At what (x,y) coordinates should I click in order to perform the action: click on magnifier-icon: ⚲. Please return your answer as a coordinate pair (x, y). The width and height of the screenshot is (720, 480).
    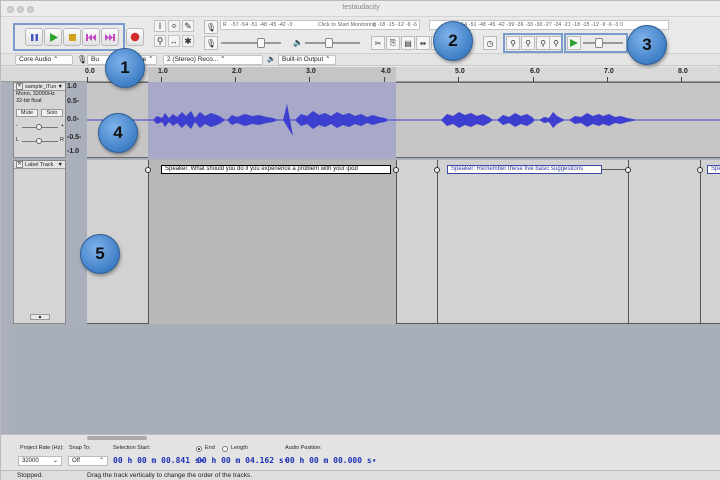
    Looking at the image, I should click on (160, 40).